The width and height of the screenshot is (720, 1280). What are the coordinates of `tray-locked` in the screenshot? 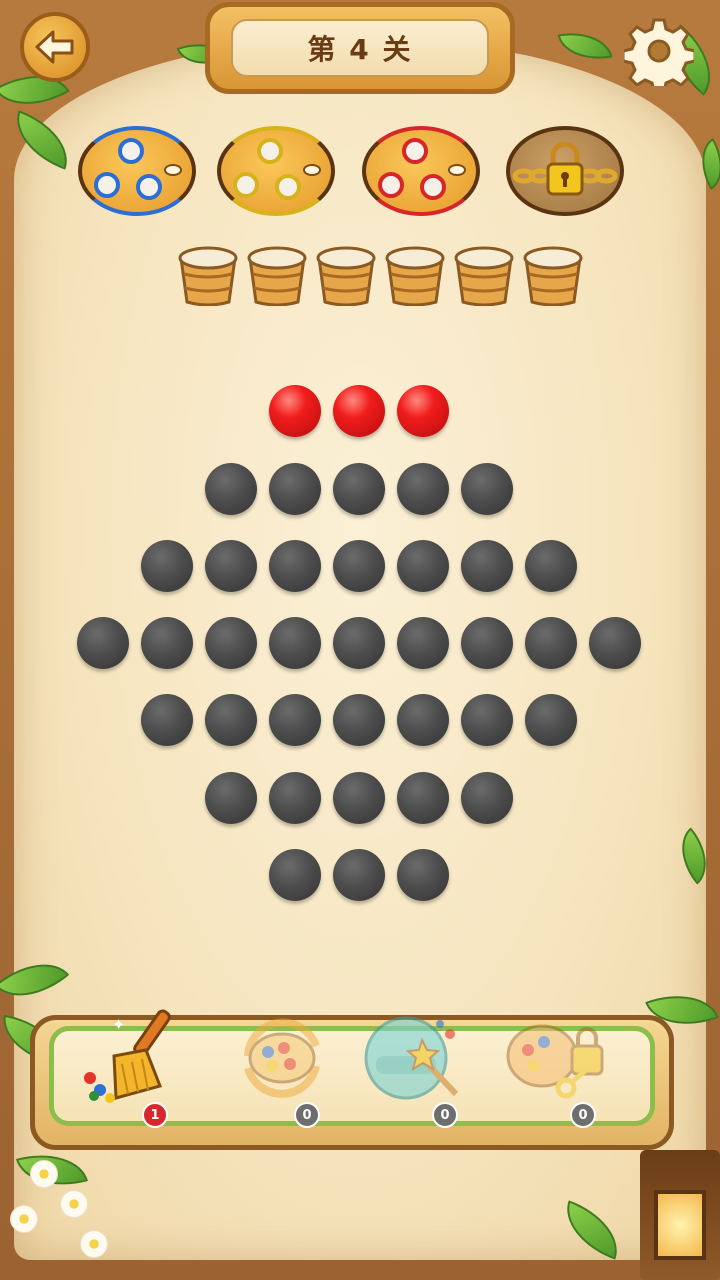 It's located at (565, 171).